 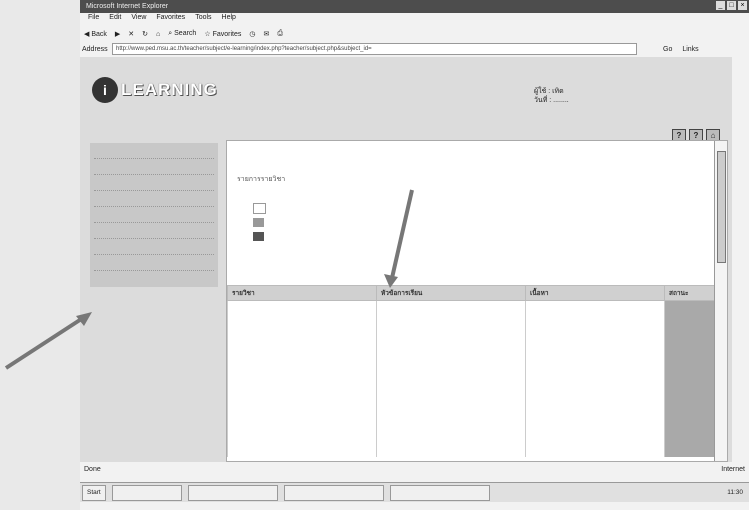 What do you see at coordinates (127, 6) in the screenshot?
I see `window-title: Microsoft Internet Explorer` at bounding box center [127, 6].